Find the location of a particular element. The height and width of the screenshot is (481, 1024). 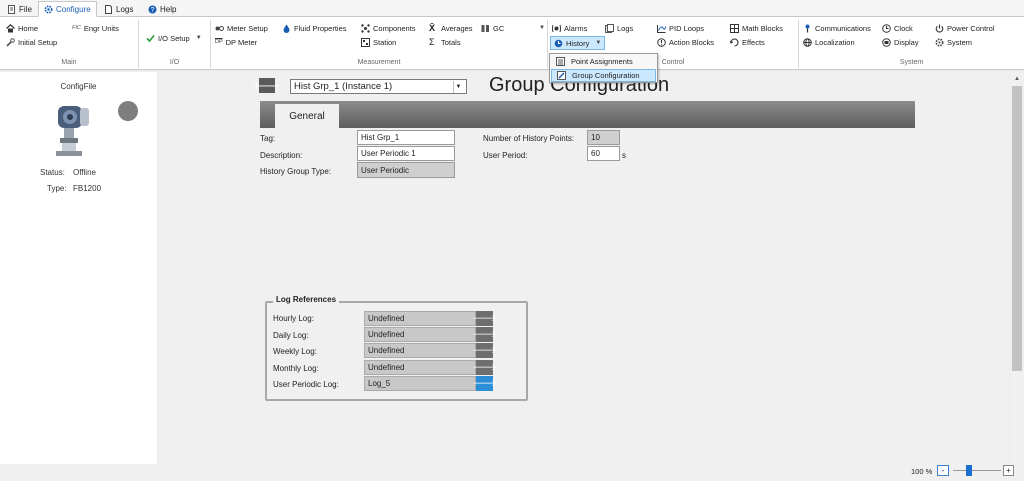

communications-label: Communications is located at coordinates (843, 28).